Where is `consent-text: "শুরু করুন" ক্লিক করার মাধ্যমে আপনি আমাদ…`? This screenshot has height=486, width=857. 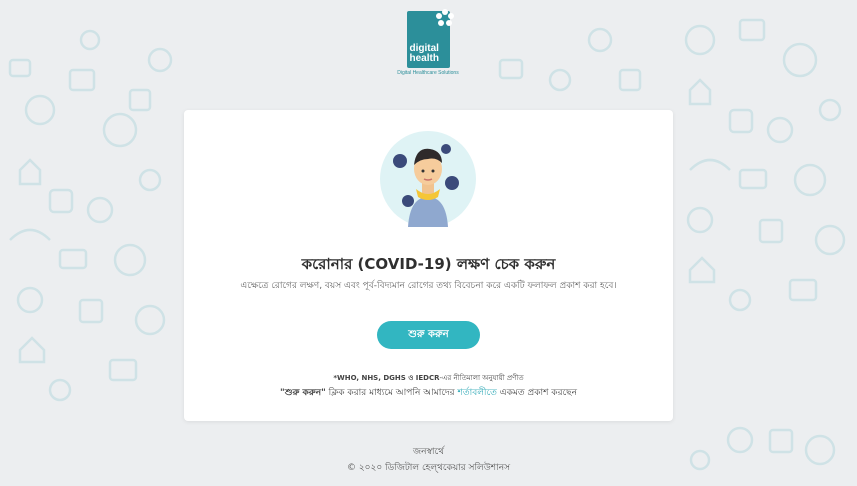 consent-text: "শুরু করুন" ক্লিক করার মাধ্যমে আপনি আমাদ… is located at coordinates (428, 392).